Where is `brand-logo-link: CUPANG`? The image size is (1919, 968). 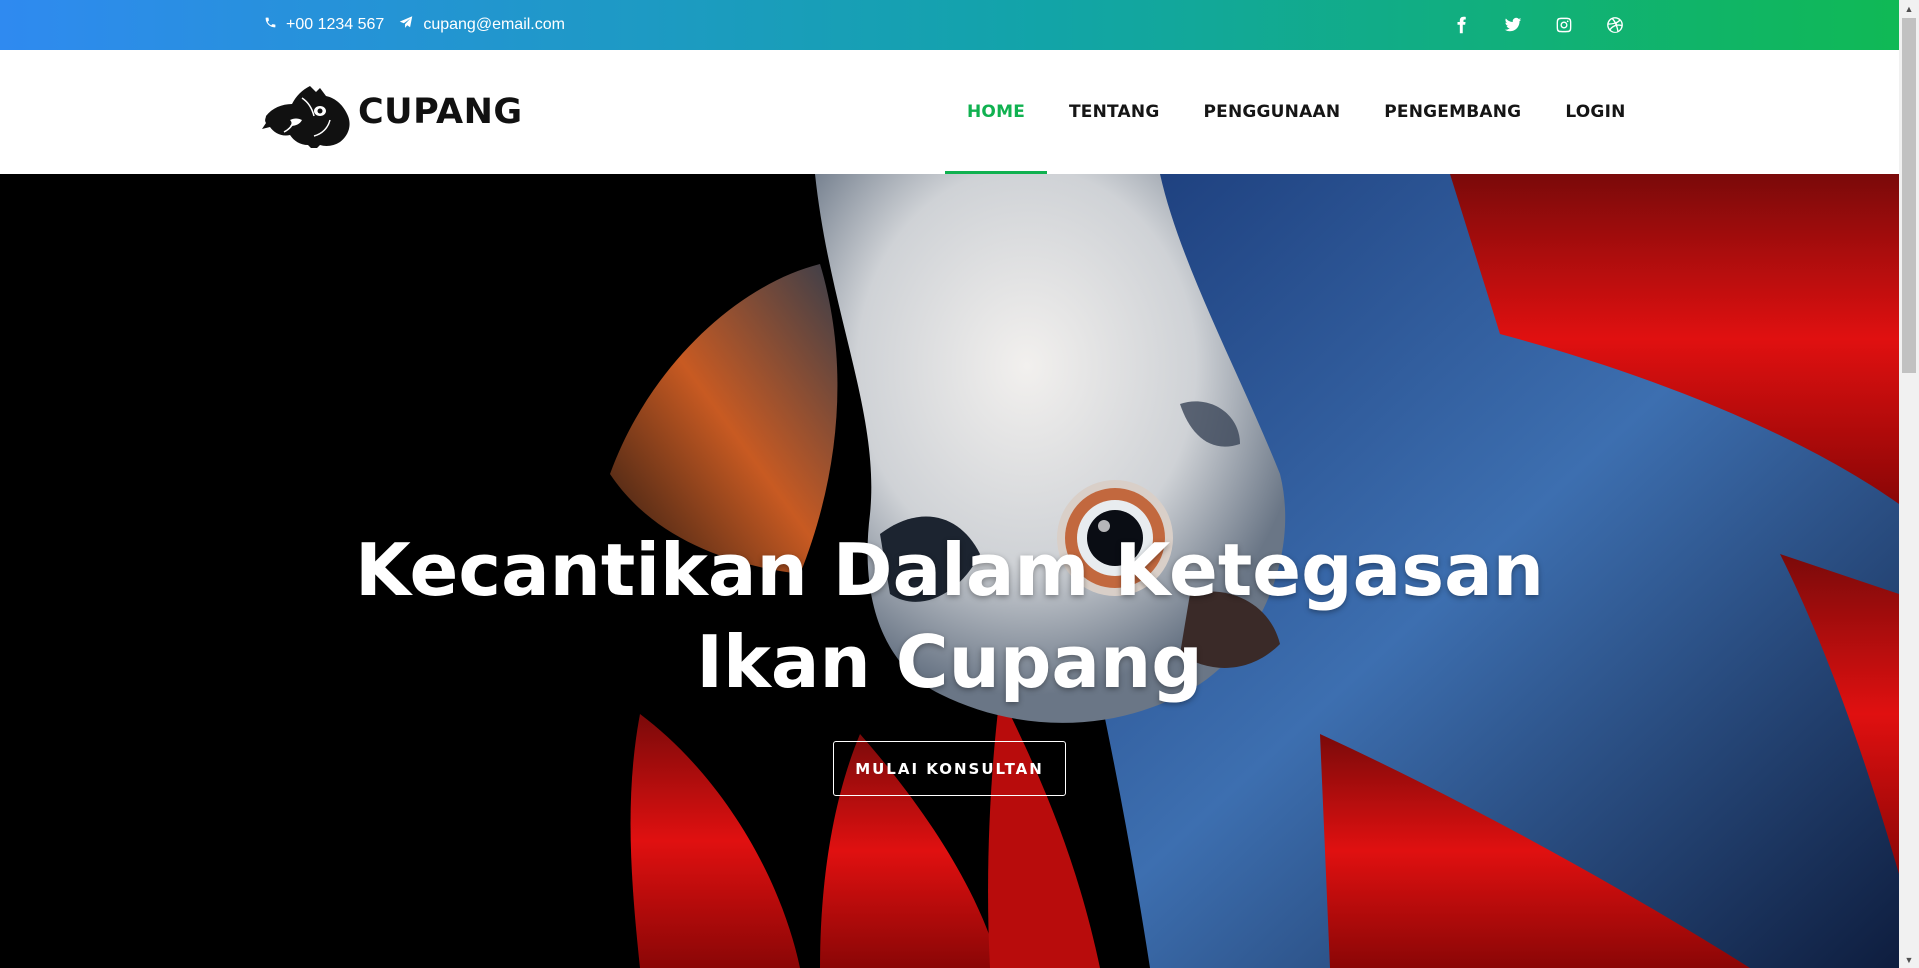
brand-logo-link: CUPANG is located at coordinates (391, 112).